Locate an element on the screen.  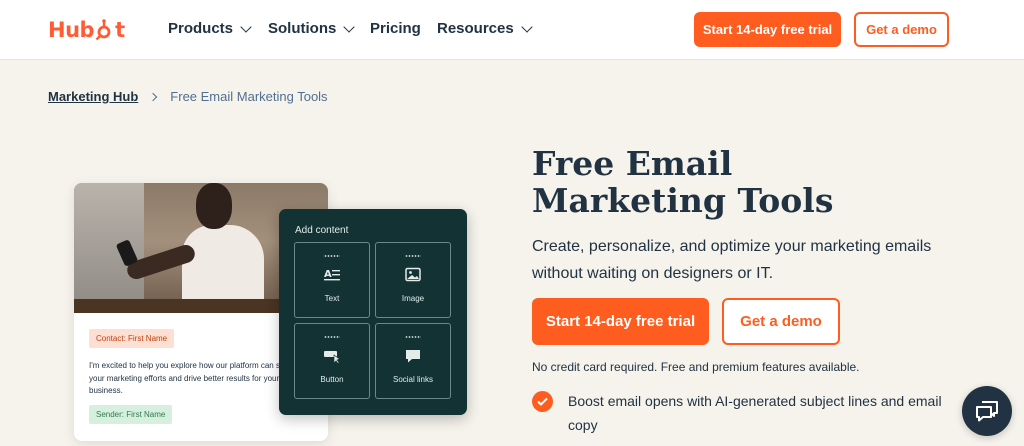
sender-personalization-tag: Sender: First Name is located at coordinates (131, 414).